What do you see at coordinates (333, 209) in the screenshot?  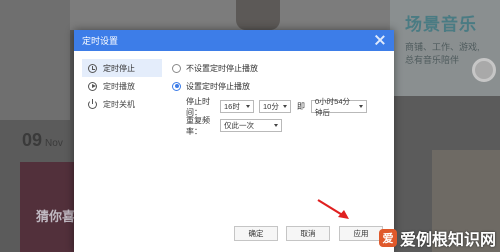 I see `annotation-arrow-icon` at bounding box center [333, 209].